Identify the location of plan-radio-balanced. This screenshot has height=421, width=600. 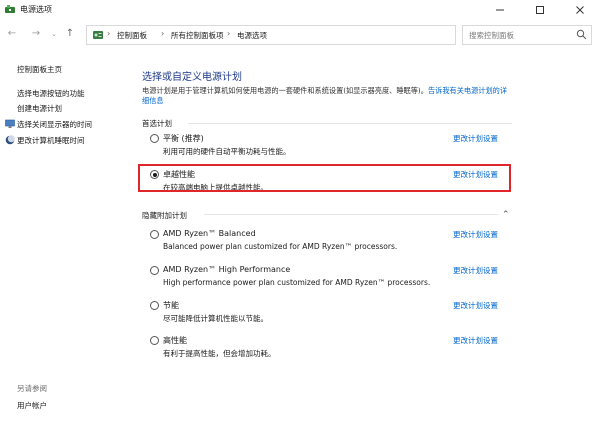
(154, 138).